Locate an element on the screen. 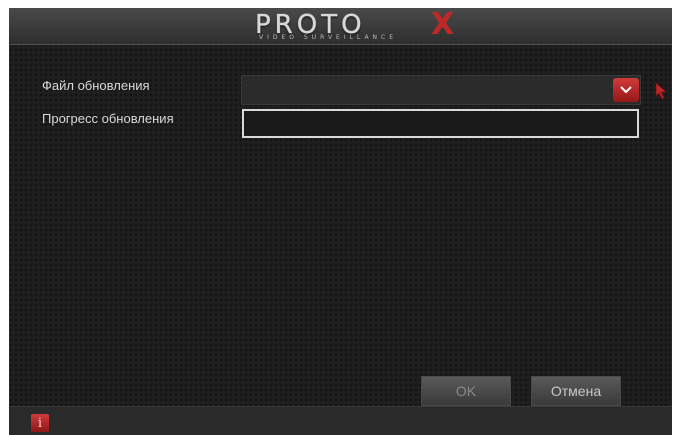 The width and height of the screenshot is (674, 435). dropdown-button is located at coordinates (626, 90).